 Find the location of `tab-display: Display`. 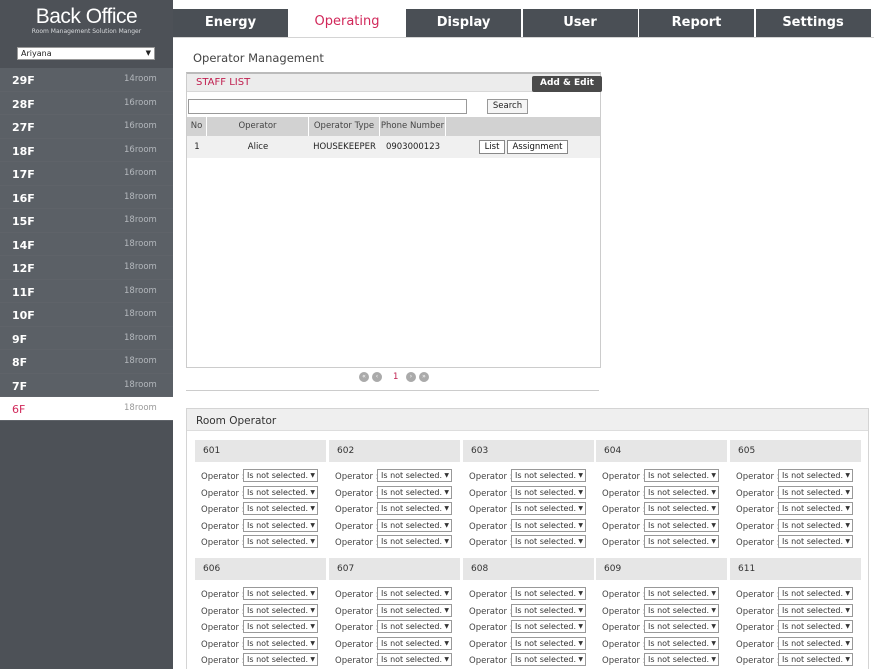

tab-display: Display is located at coordinates (463, 23).